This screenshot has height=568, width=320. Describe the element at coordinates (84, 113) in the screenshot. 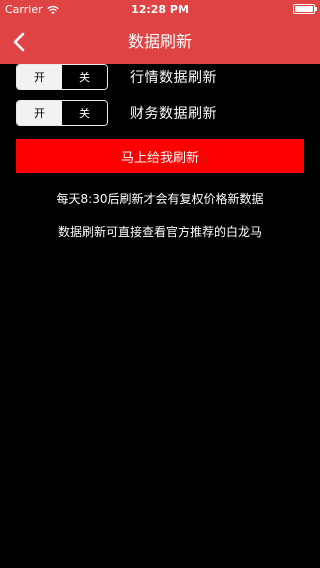

I see `finance-refresh-off-option: 关` at that location.